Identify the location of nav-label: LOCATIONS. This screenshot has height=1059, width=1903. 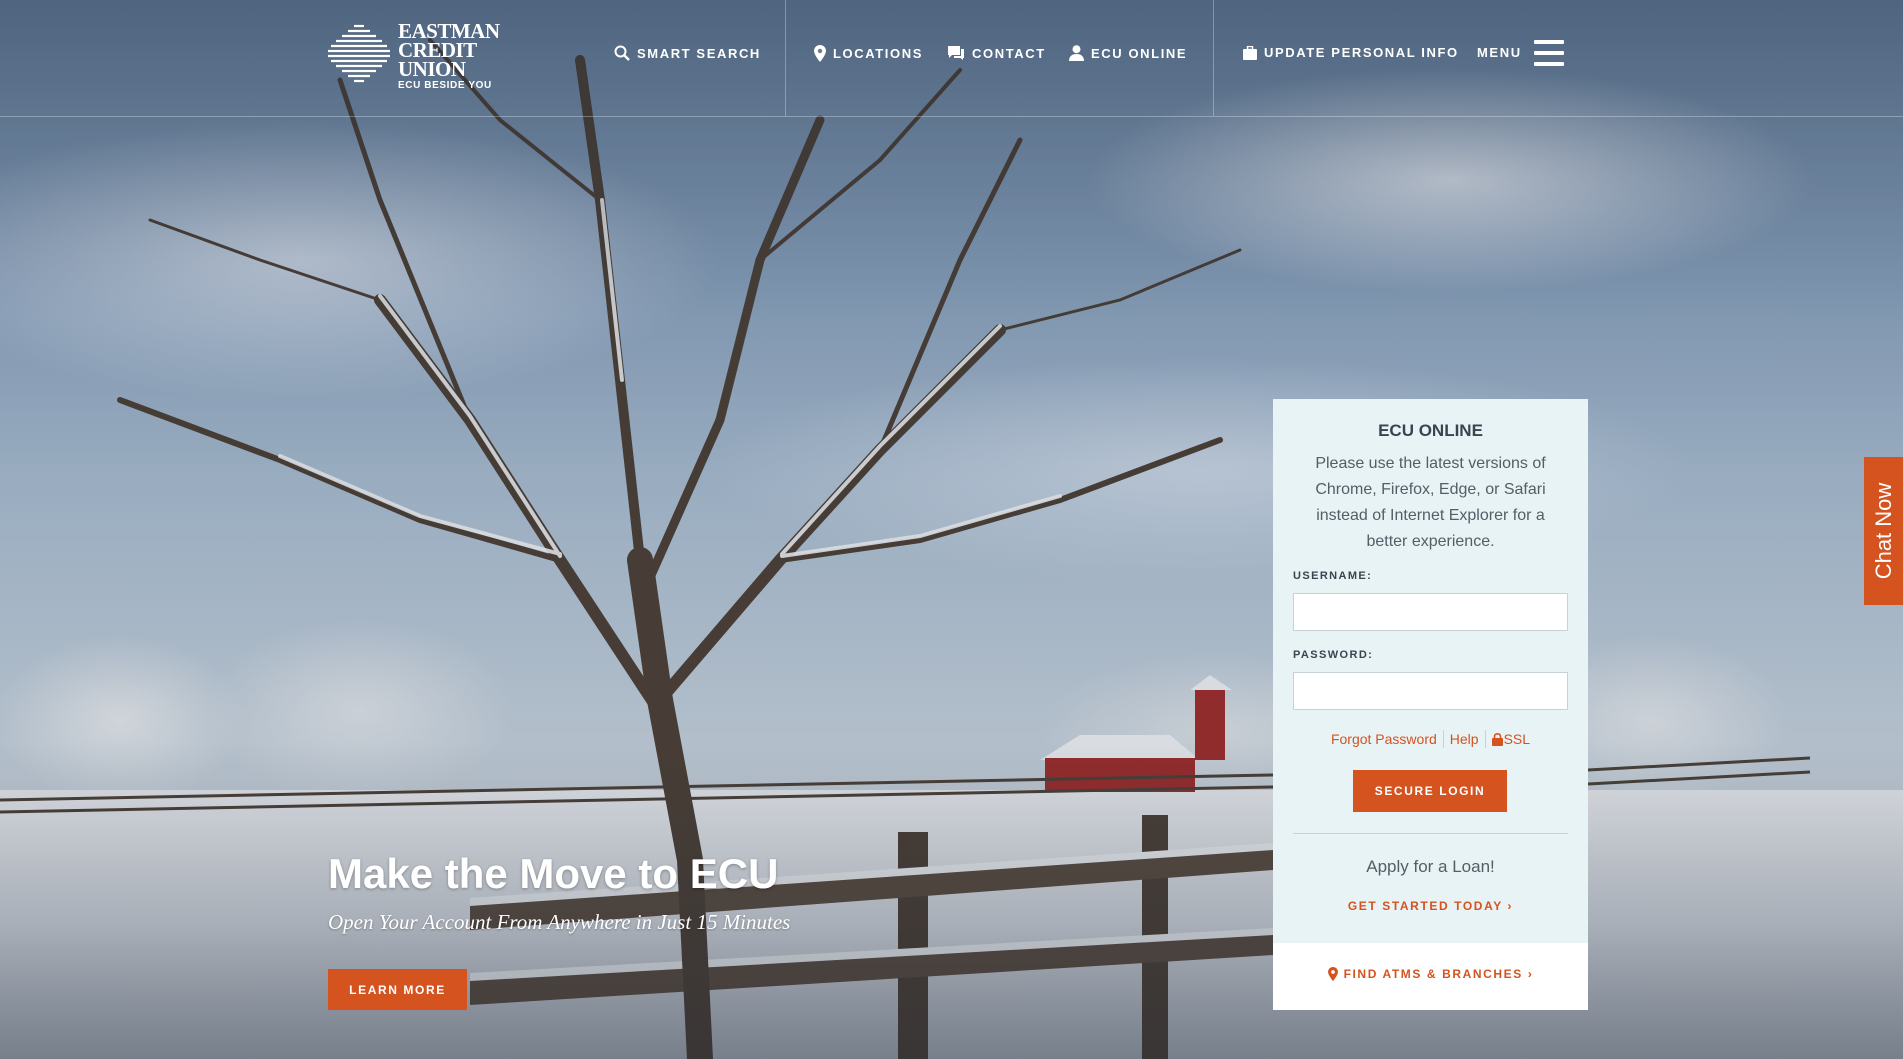
(878, 53).